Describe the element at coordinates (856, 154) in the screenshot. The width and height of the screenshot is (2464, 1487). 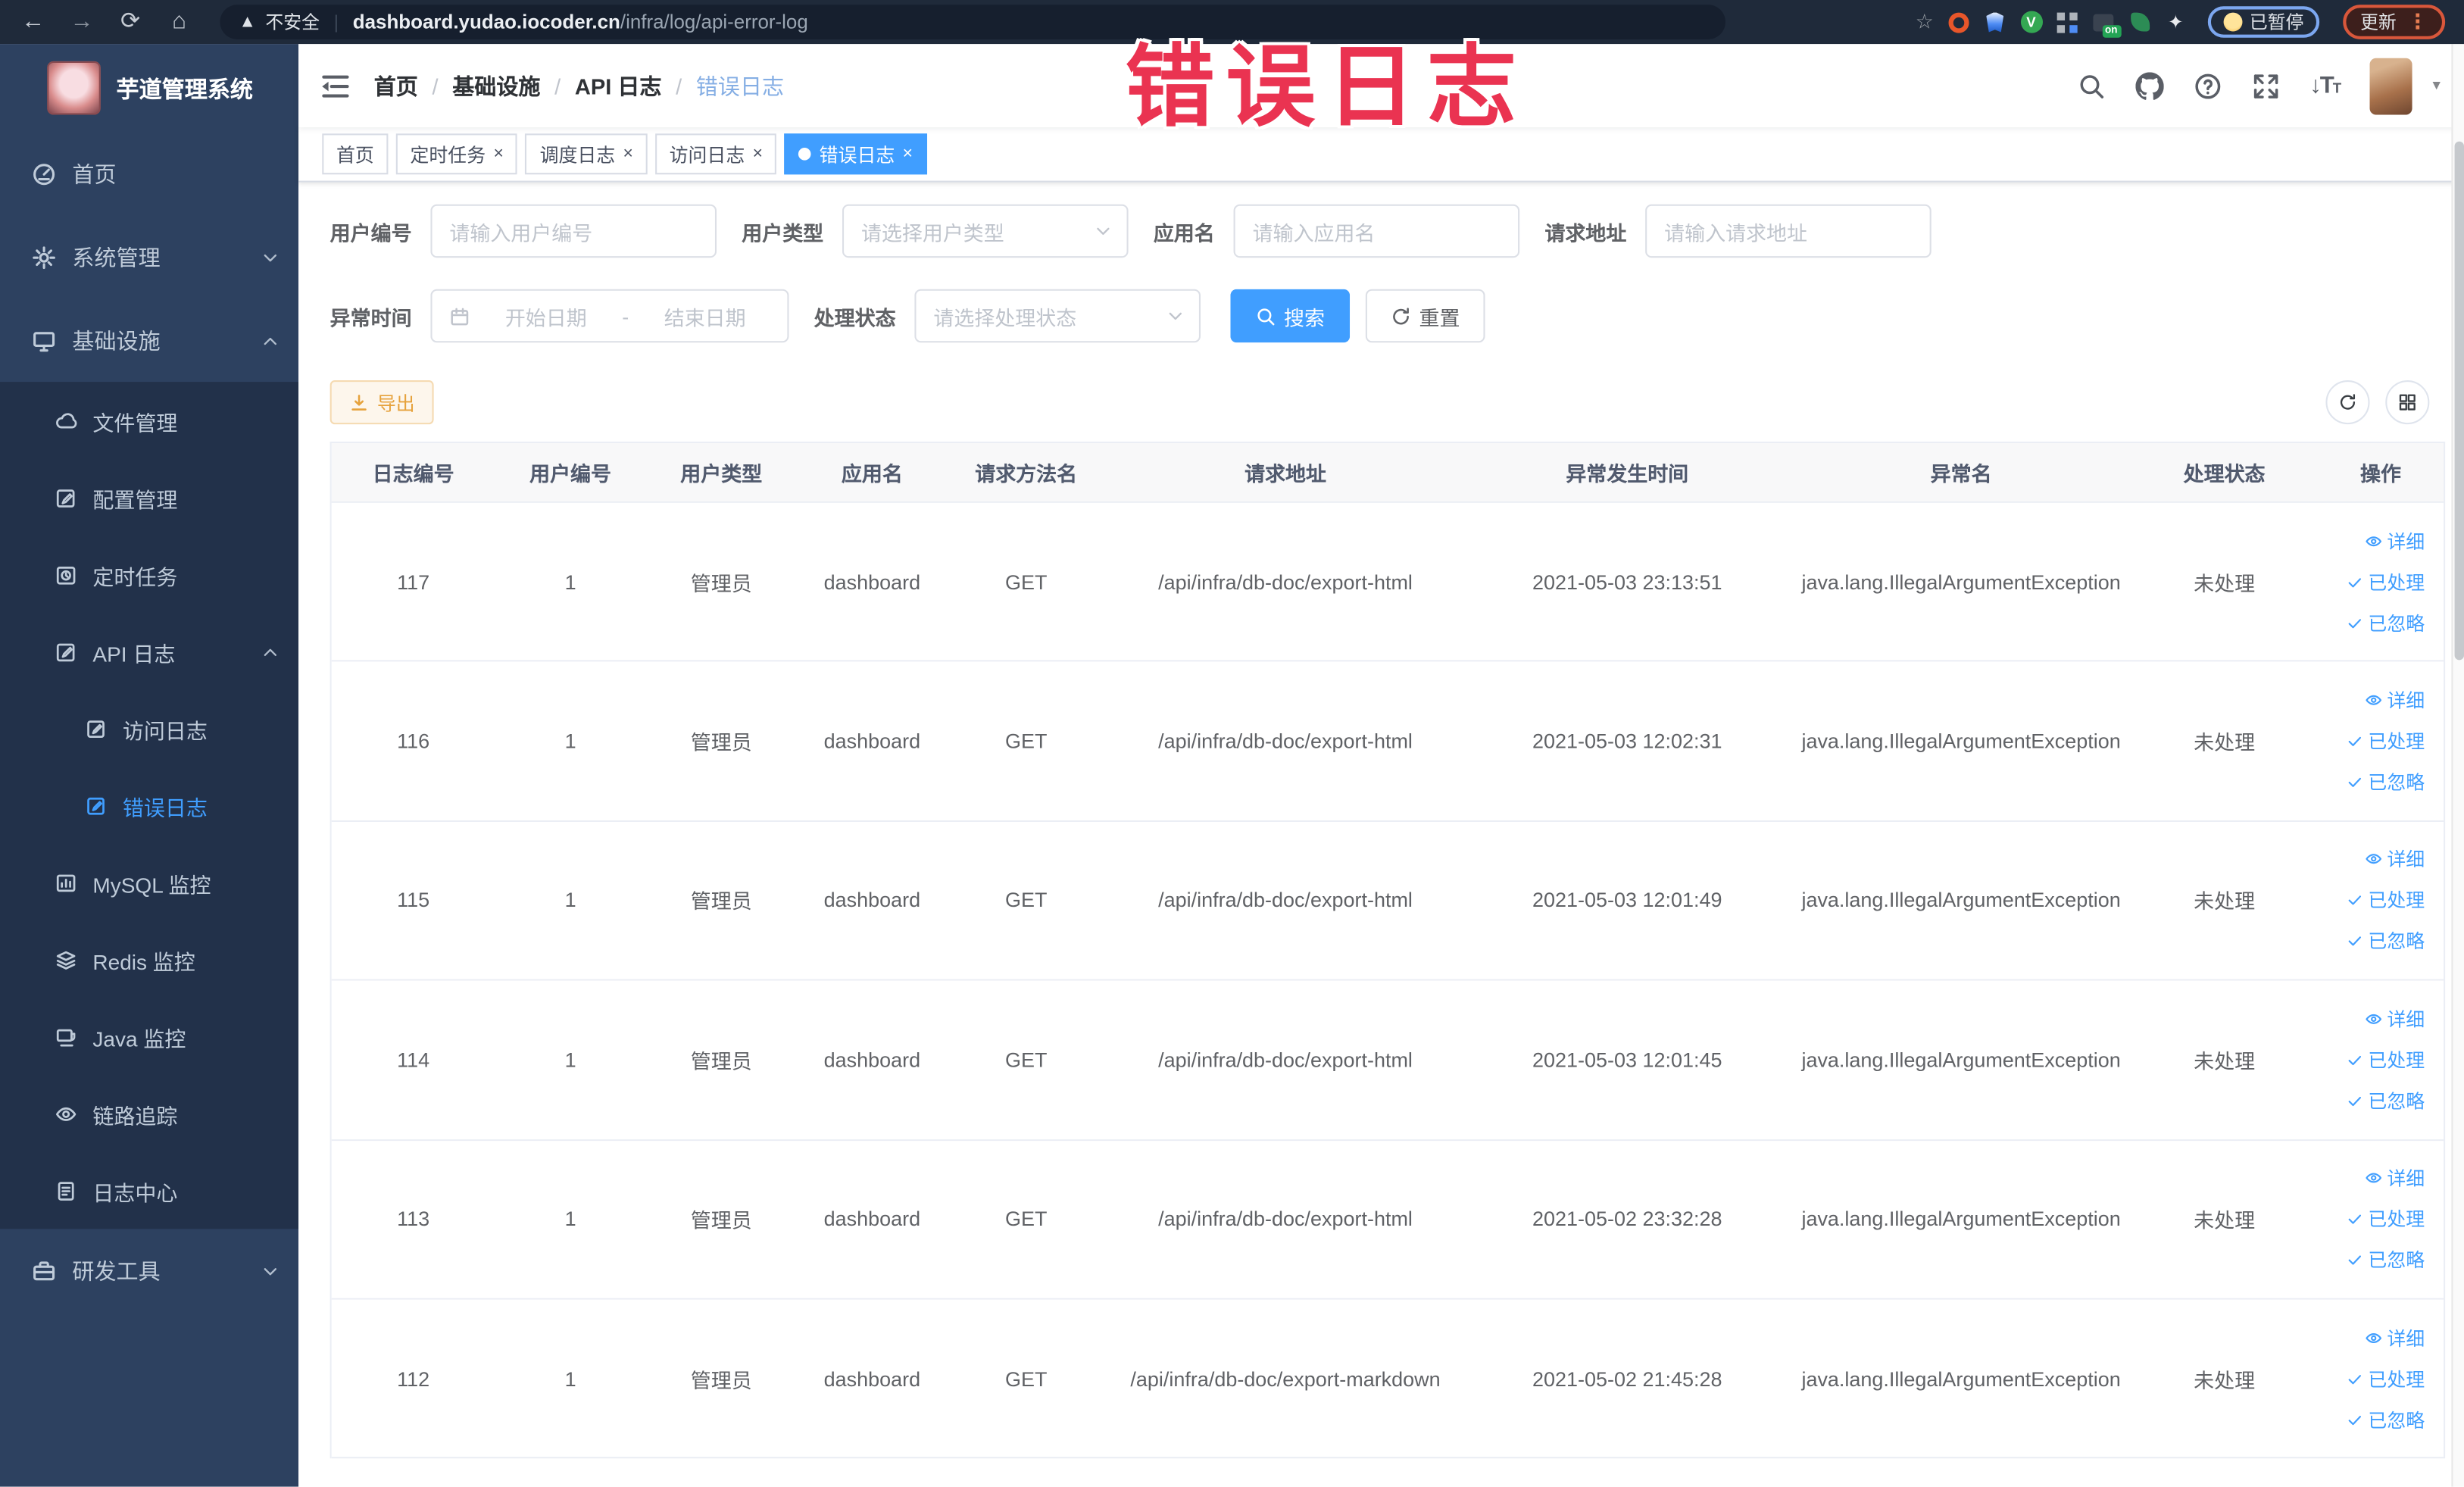
I see `tab-错误日志: 错误日志 ×` at that location.